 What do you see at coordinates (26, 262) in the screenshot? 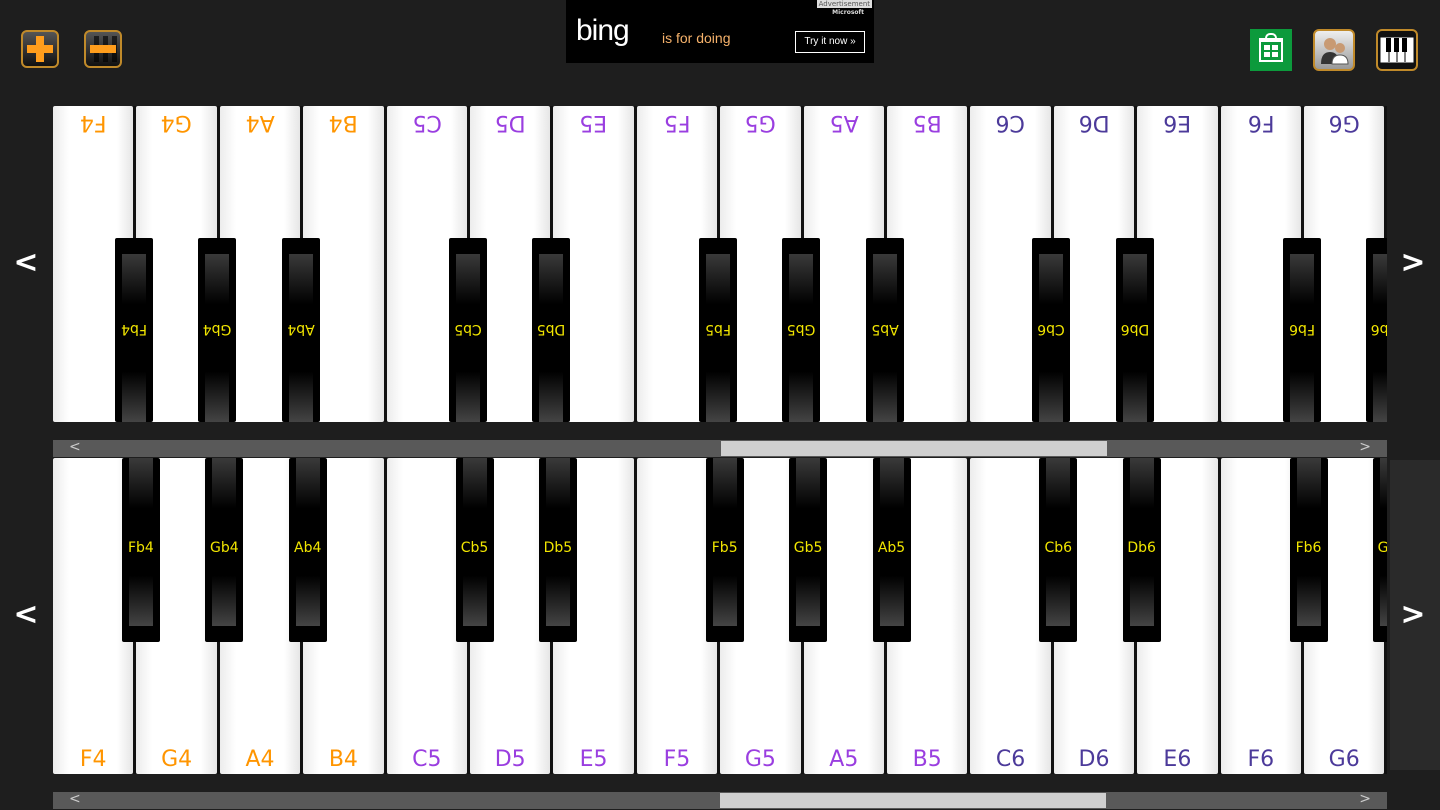
I see `scroll-left-upper-button: <` at bounding box center [26, 262].